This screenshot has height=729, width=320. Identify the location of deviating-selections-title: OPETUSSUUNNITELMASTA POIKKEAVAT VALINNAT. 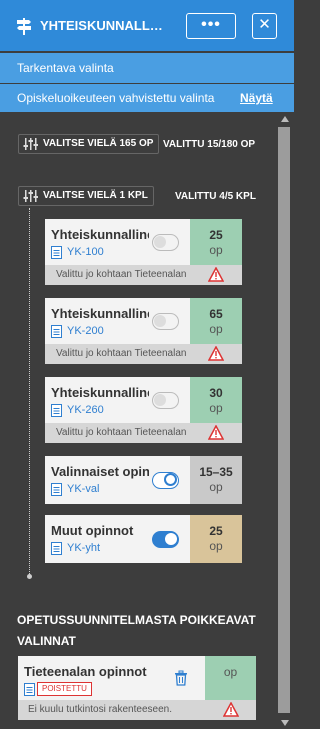
(136, 630).